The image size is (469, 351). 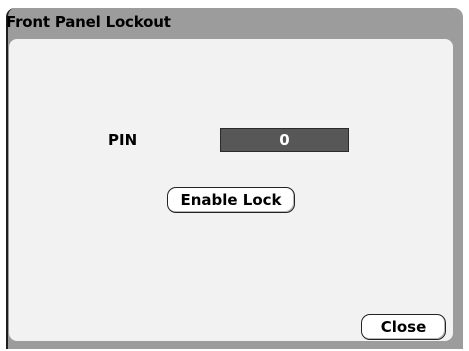 I want to click on pin-label: PIN, so click(x=123, y=140).